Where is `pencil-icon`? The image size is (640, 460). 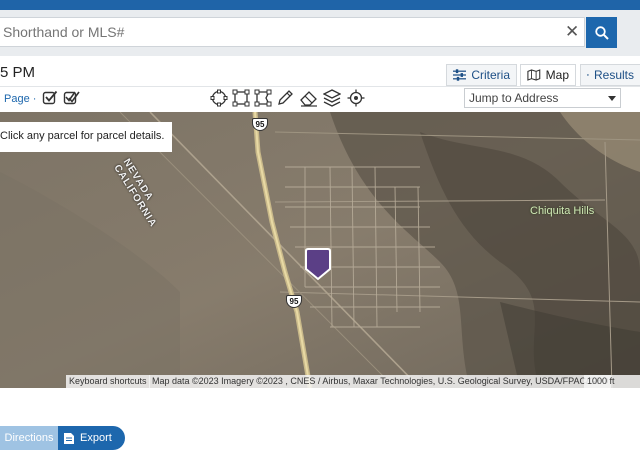 pencil-icon is located at coordinates (285, 98).